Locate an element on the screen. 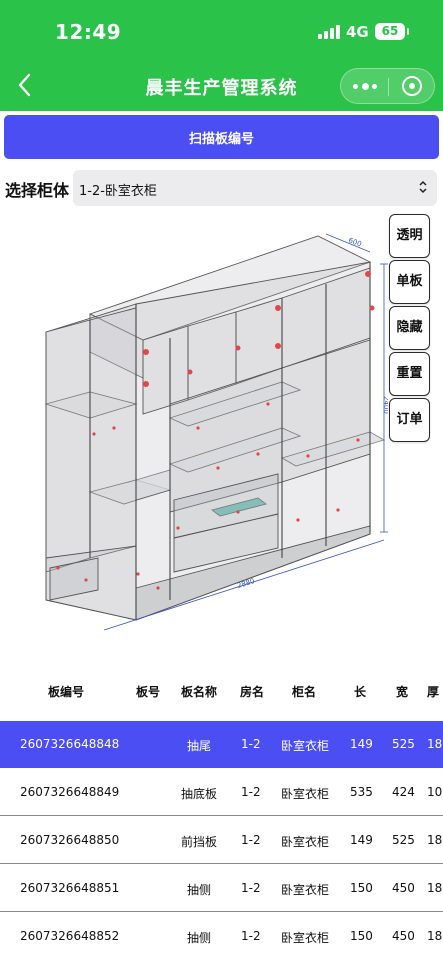  battery-icon: 65 is located at coordinates (392, 31).